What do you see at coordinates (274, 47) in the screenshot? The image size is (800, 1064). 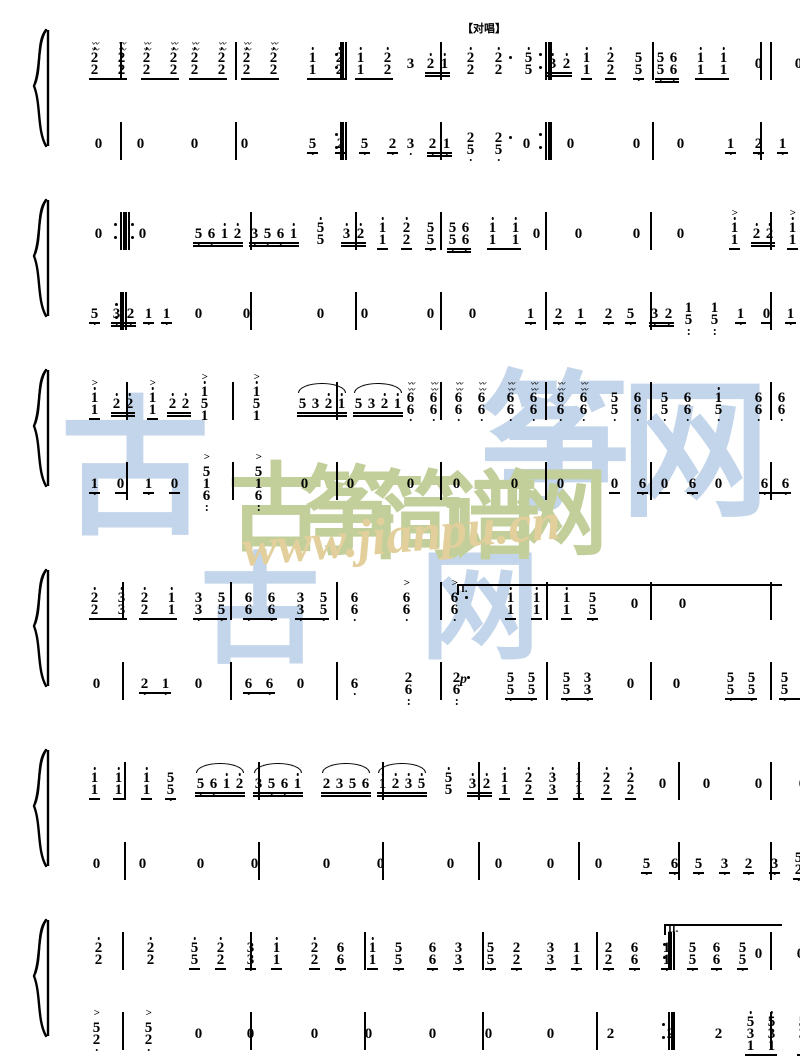 I see `tremolo-icon: 〰〰` at bounding box center [274, 47].